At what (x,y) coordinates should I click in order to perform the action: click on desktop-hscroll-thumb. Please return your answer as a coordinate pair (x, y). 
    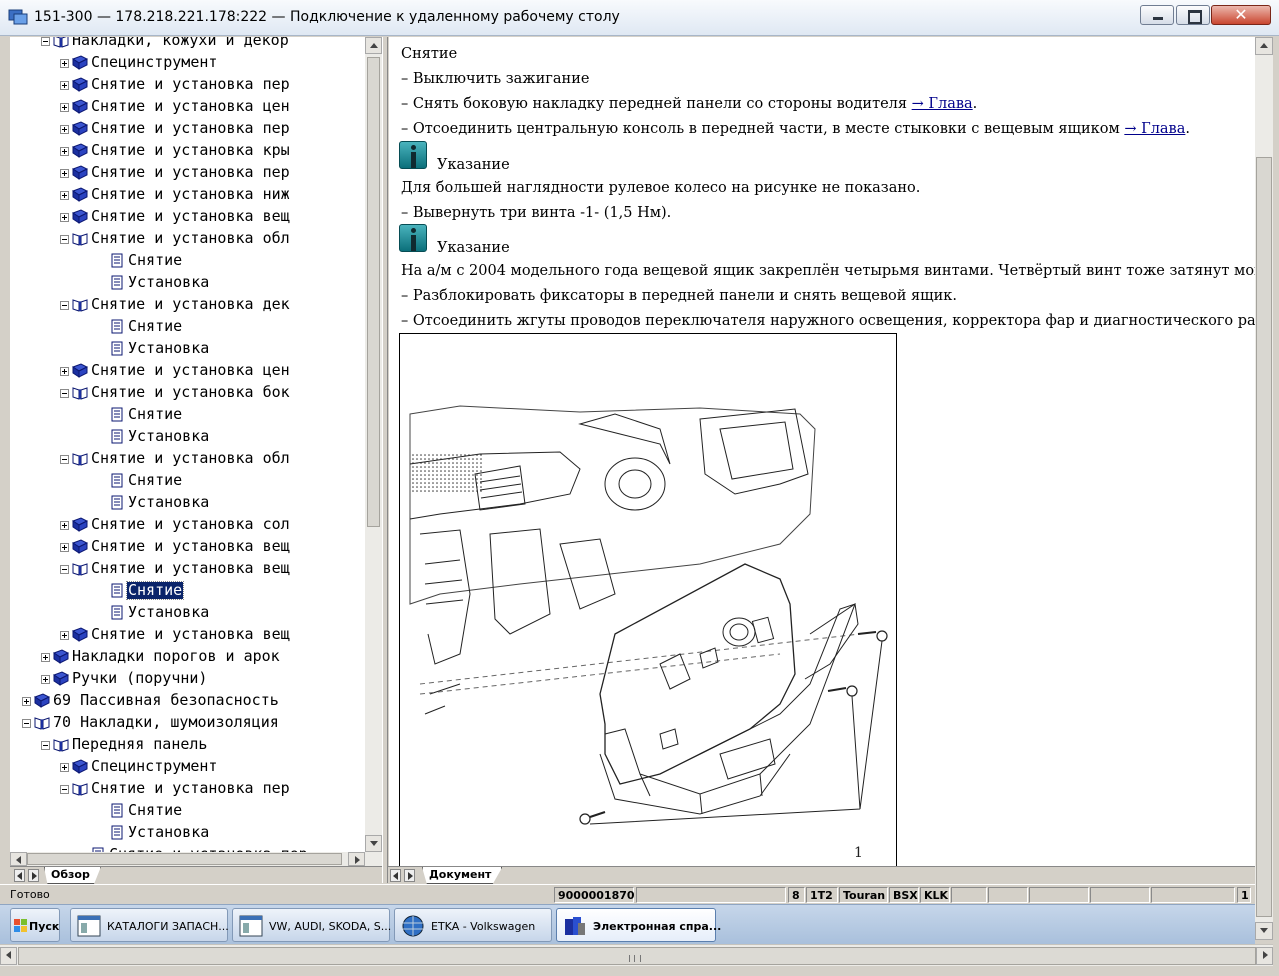
    Looking at the image, I should click on (637, 956).